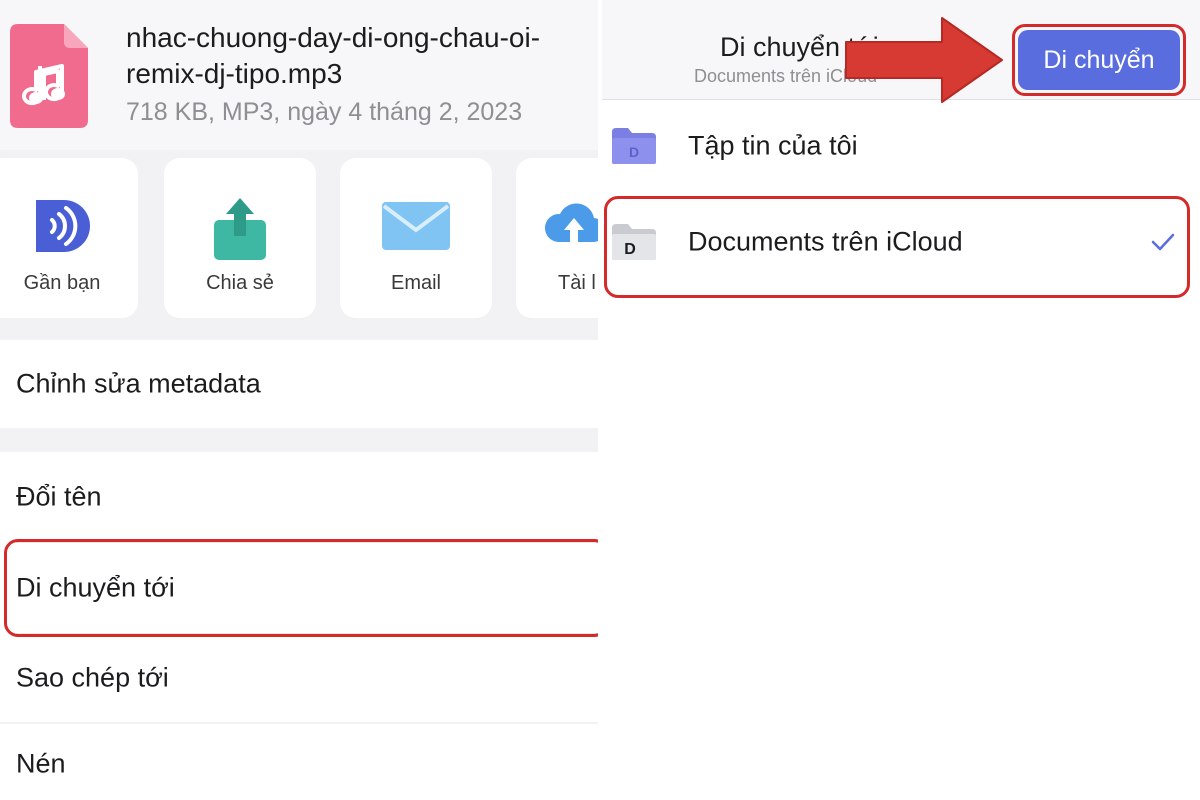 This screenshot has height=800, width=1200. What do you see at coordinates (299, 497) in the screenshot?
I see `menu-item-rename: Đổi tên` at bounding box center [299, 497].